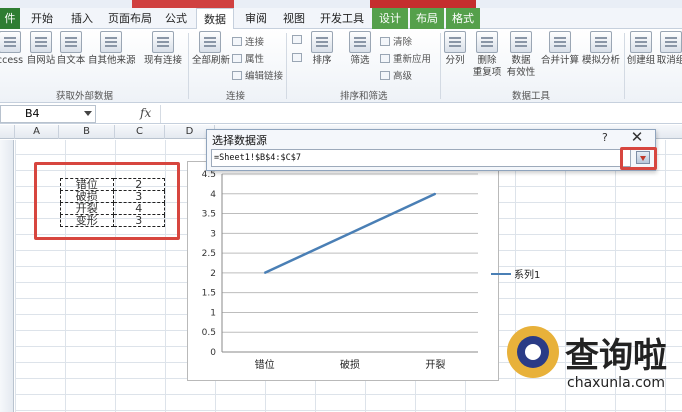  What do you see at coordinates (37, 132) in the screenshot?
I see `column-header-a: A` at bounding box center [37, 132].